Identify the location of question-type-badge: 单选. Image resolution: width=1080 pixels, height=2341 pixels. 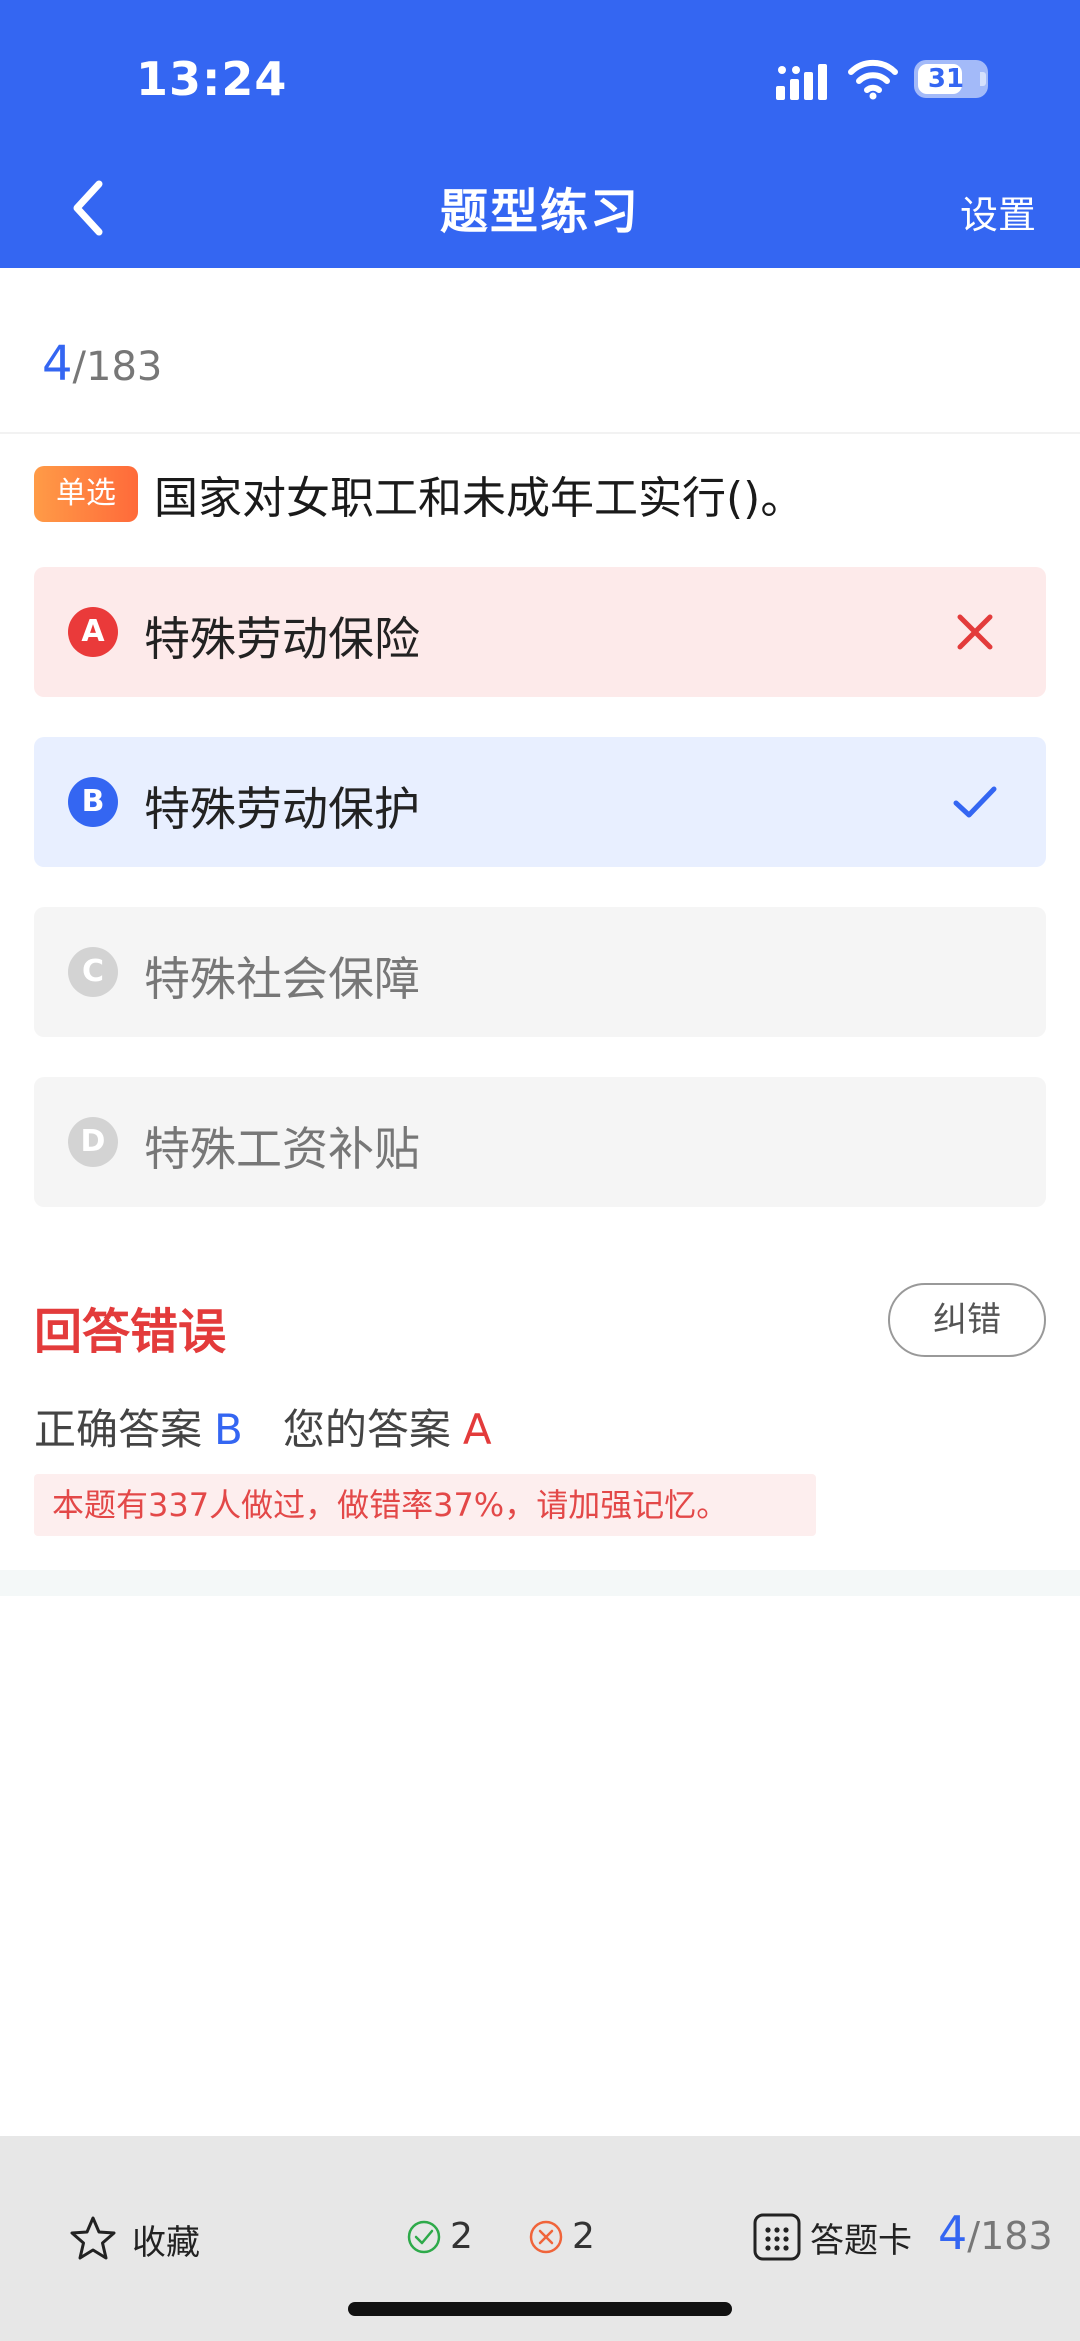
(86, 494).